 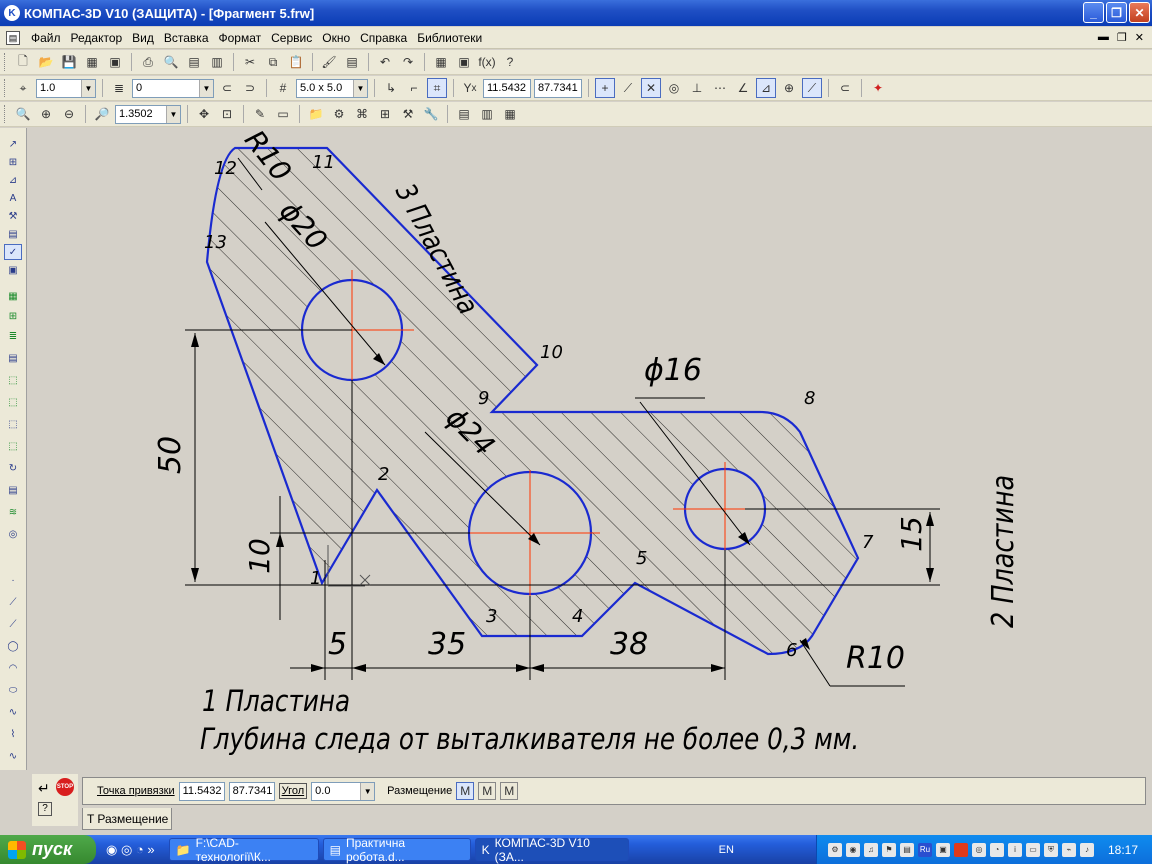 What do you see at coordinates (845, 88) in the screenshot?
I see `snap-magnet2-icon: ⊂` at bounding box center [845, 88].